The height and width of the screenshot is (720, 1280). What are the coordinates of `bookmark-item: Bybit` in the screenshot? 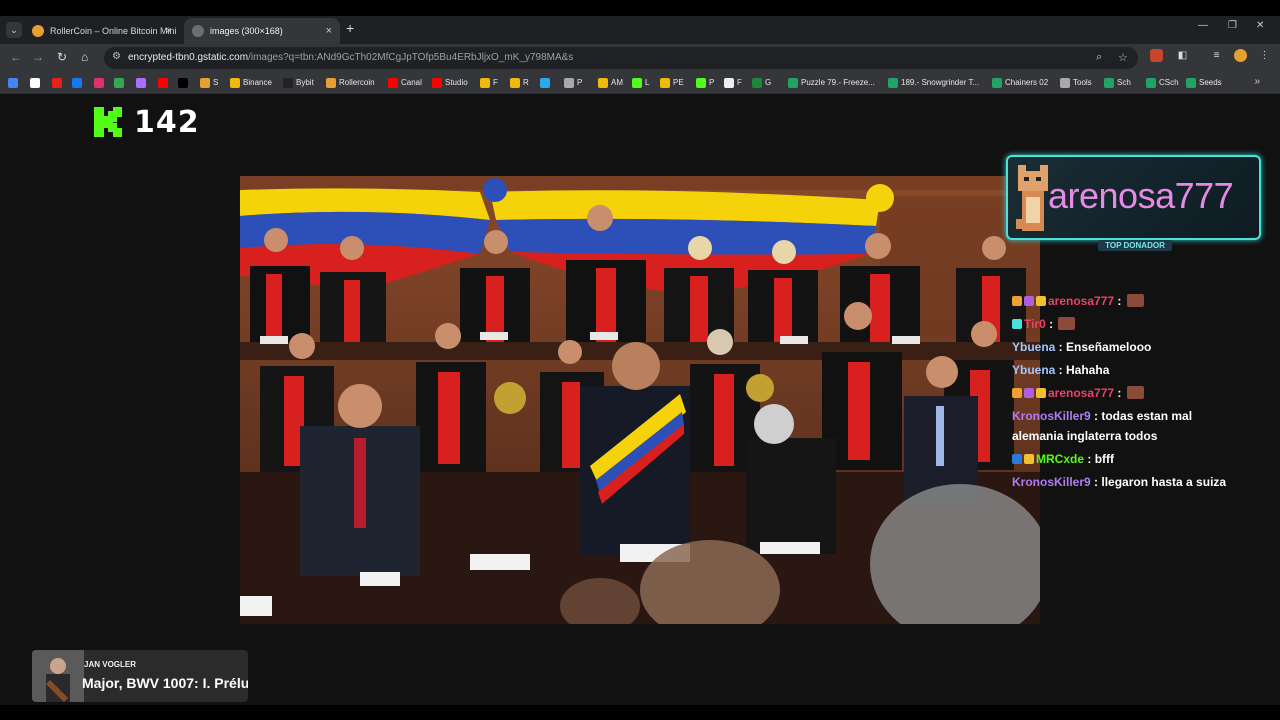 It's located at (298, 83).